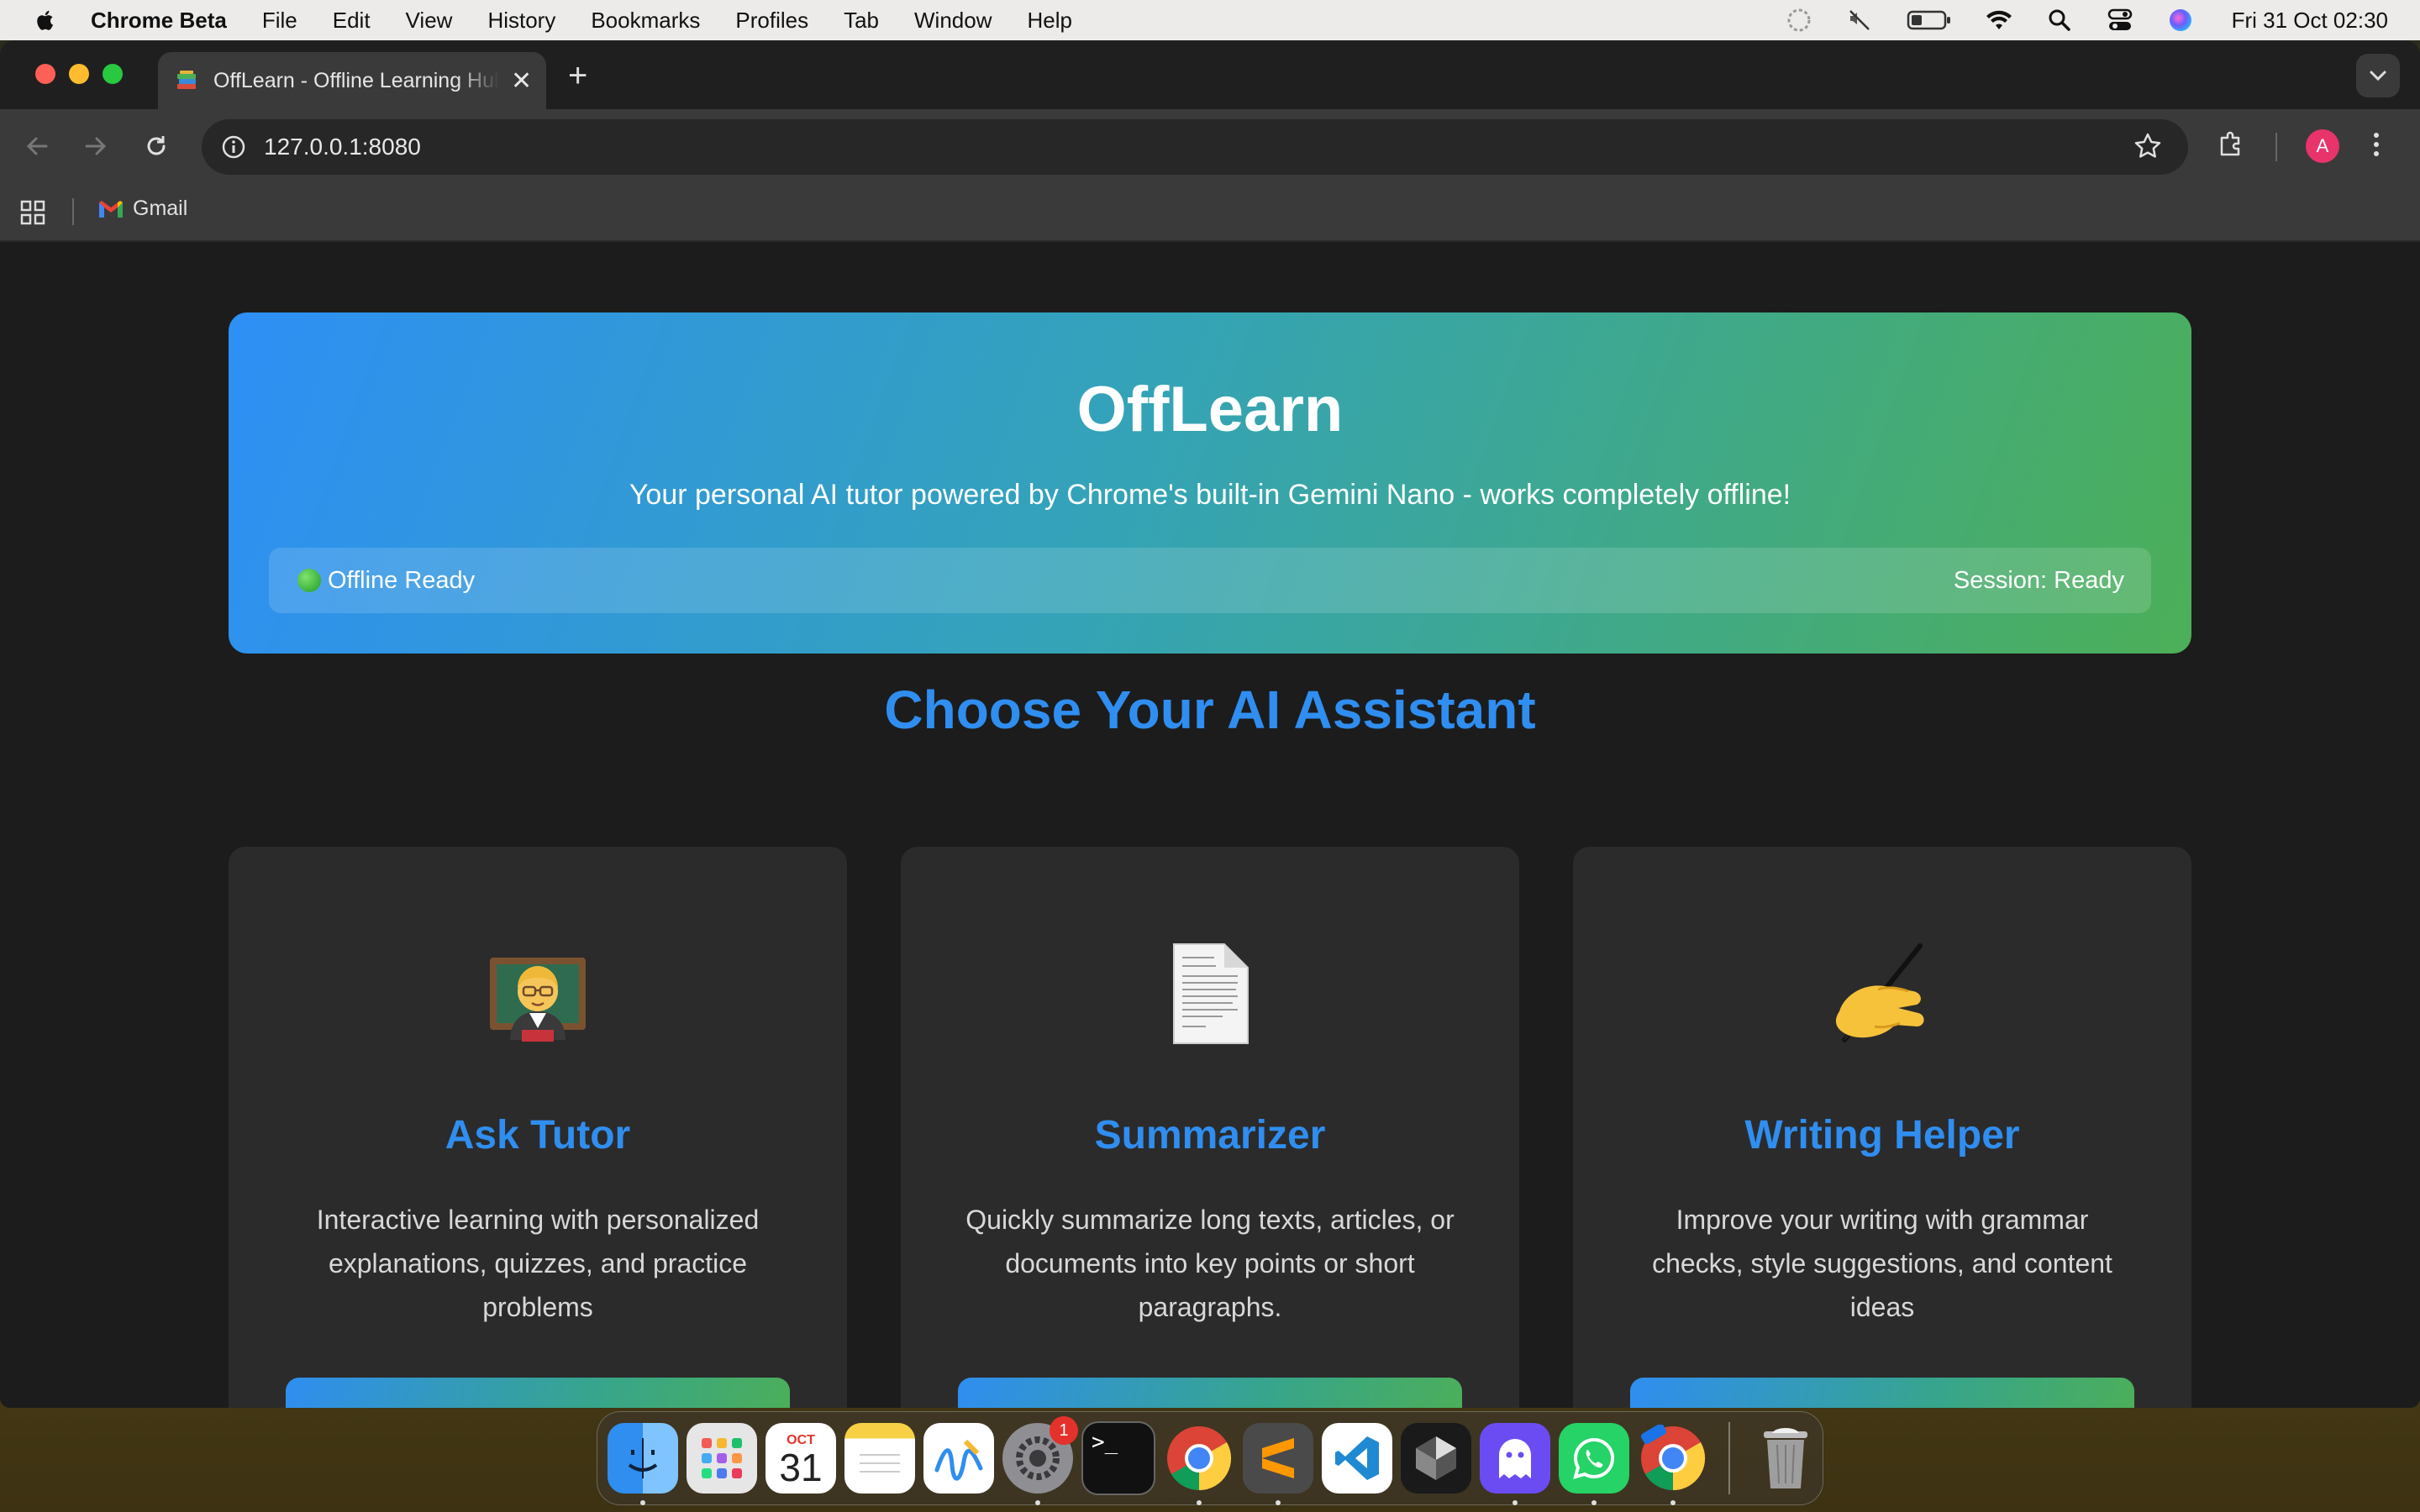 The height and width of the screenshot is (1512, 2420). Describe the element at coordinates (2039, 580) in the screenshot. I see `session-status: Session: Ready` at that location.